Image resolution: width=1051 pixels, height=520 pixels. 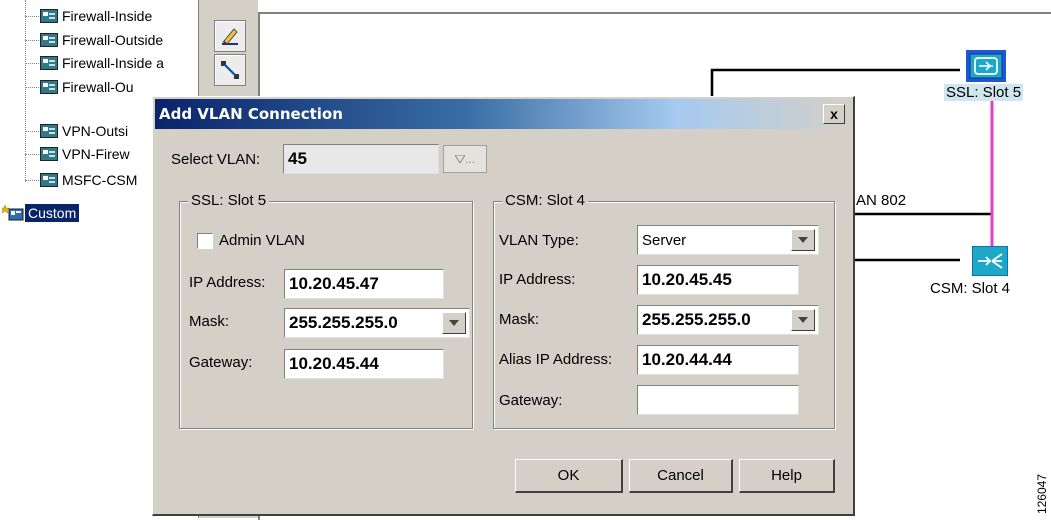 What do you see at coordinates (881, 200) in the screenshot?
I see `vlan-link-label: AN 802` at bounding box center [881, 200].